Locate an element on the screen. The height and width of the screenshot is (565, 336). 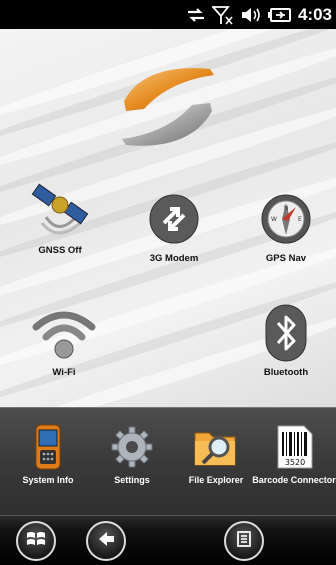
app-bluetooth: Bluetooth is located at coordinates (286, 339).